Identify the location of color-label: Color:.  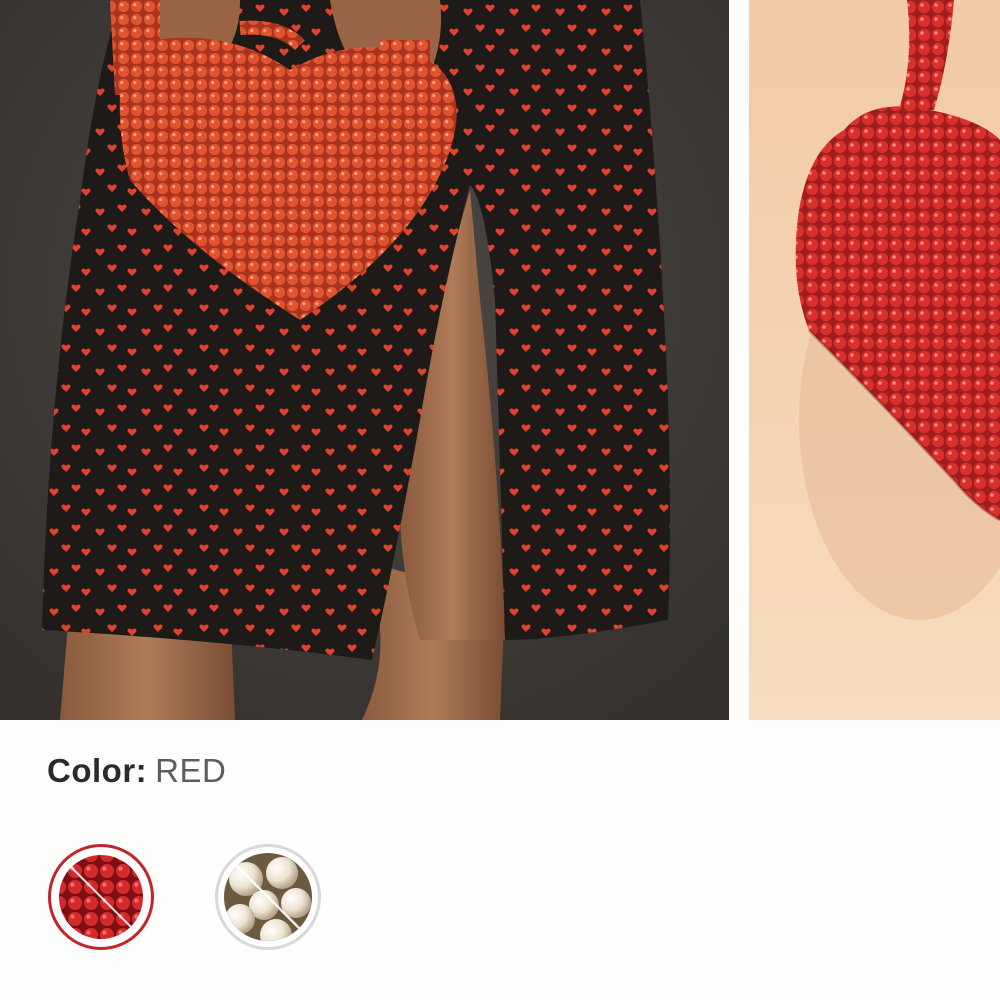
(97, 770).